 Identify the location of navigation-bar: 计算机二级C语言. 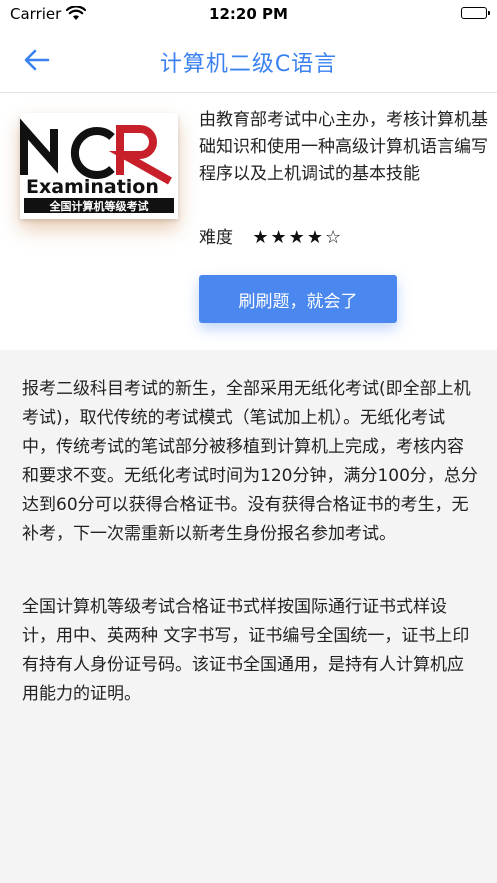
(248, 60).